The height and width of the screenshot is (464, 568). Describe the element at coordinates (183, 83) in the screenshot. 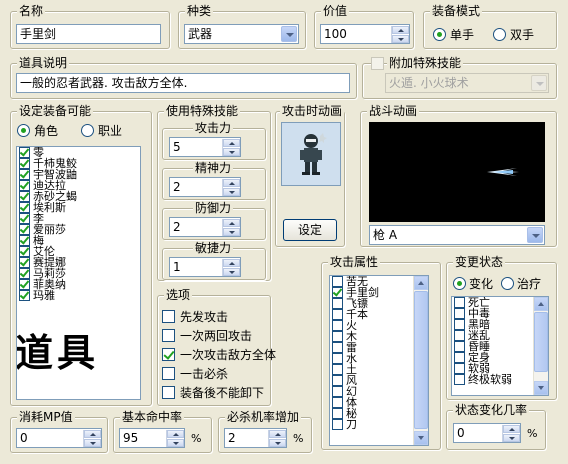

I see `description-input: 一般的忍者武器. 攻击敌方全体.` at that location.